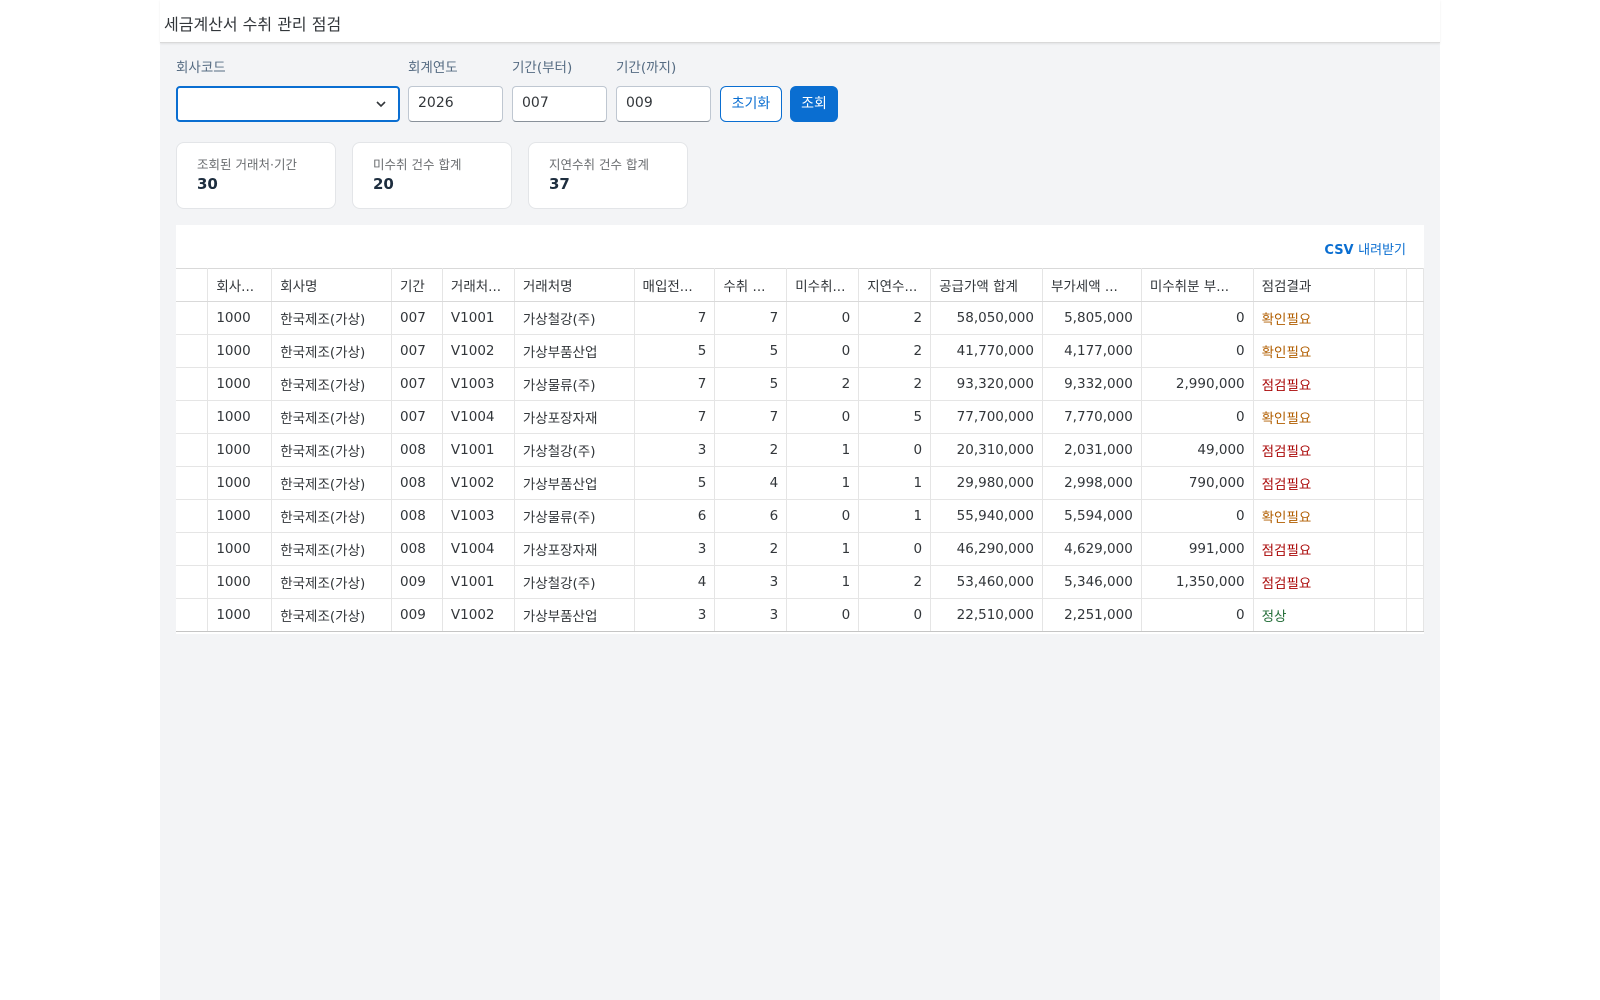  What do you see at coordinates (646, 68) in the screenshot?
I see `period-to-label: 기간(까지)` at bounding box center [646, 68].